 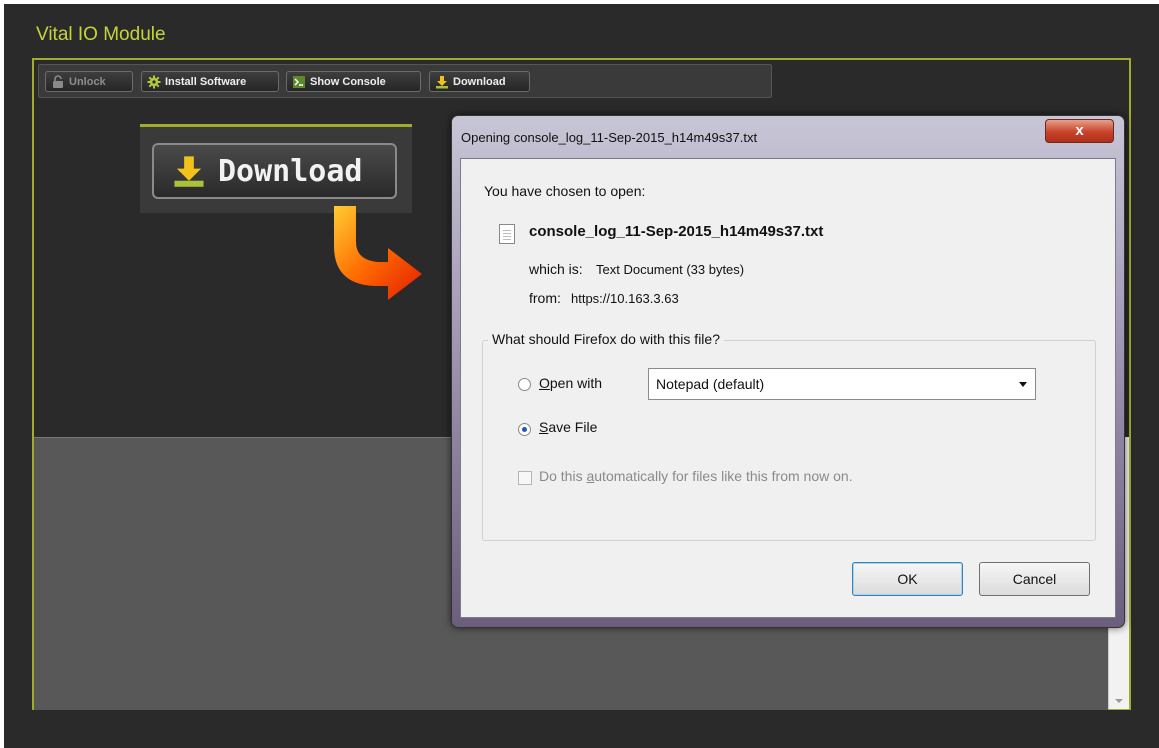 What do you see at coordinates (1034, 579) in the screenshot?
I see `cancel-button: Cancel` at bounding box center [1034, 579].